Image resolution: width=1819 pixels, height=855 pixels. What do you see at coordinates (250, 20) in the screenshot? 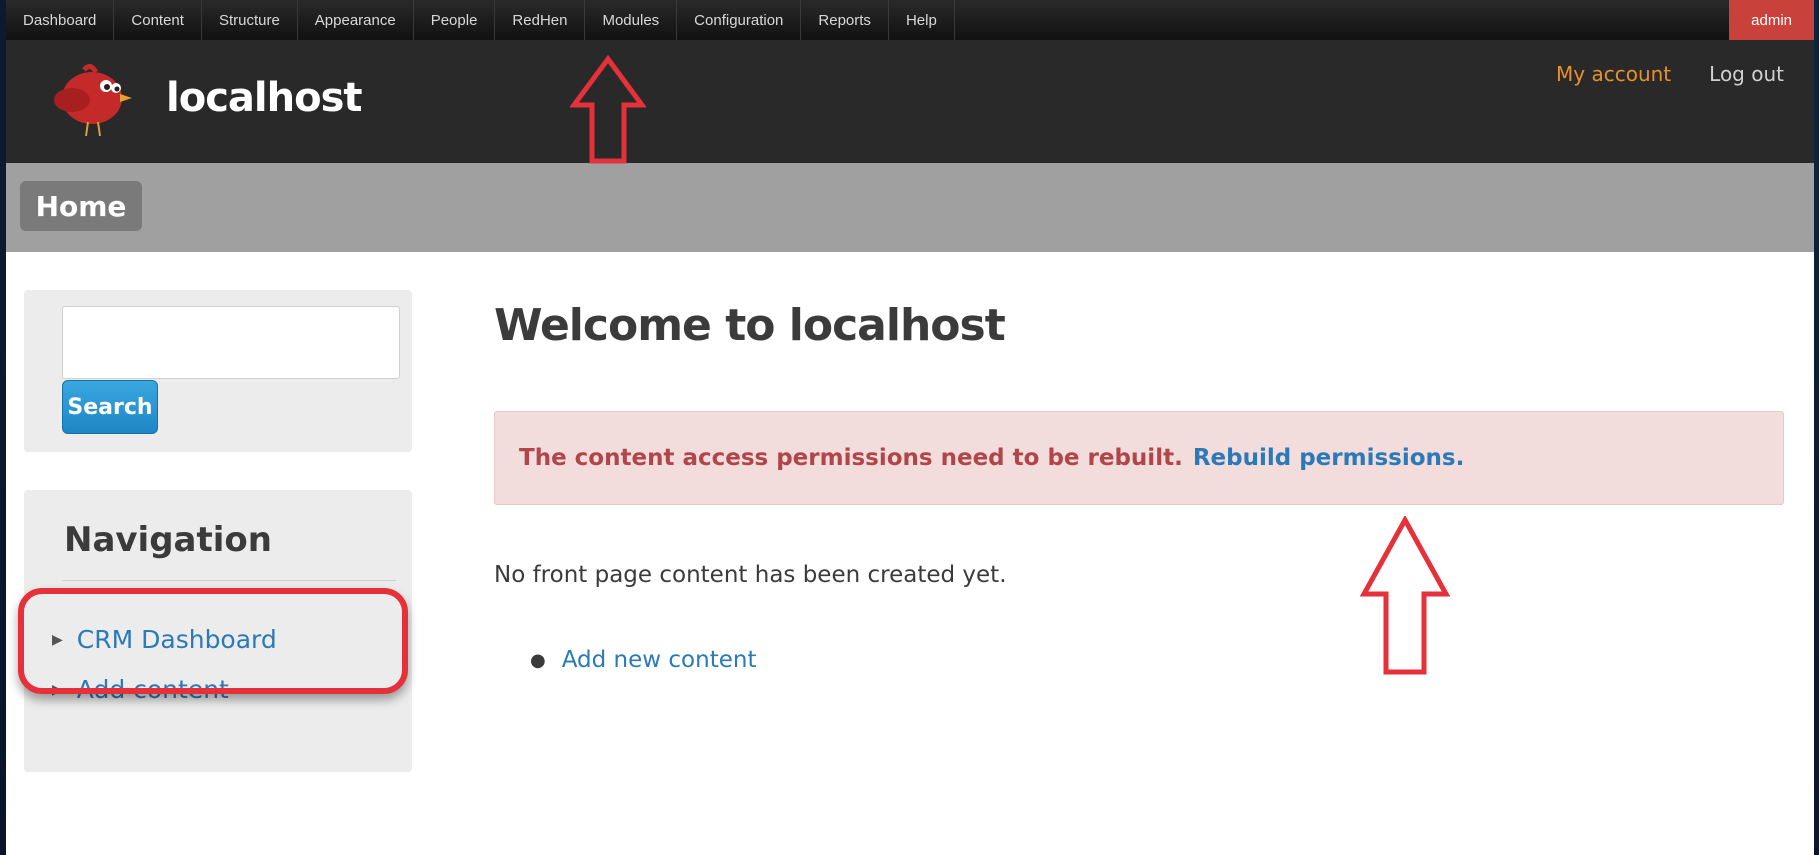
I see `toolbar-item-structure: Structure` at bounding box center [250, 20].